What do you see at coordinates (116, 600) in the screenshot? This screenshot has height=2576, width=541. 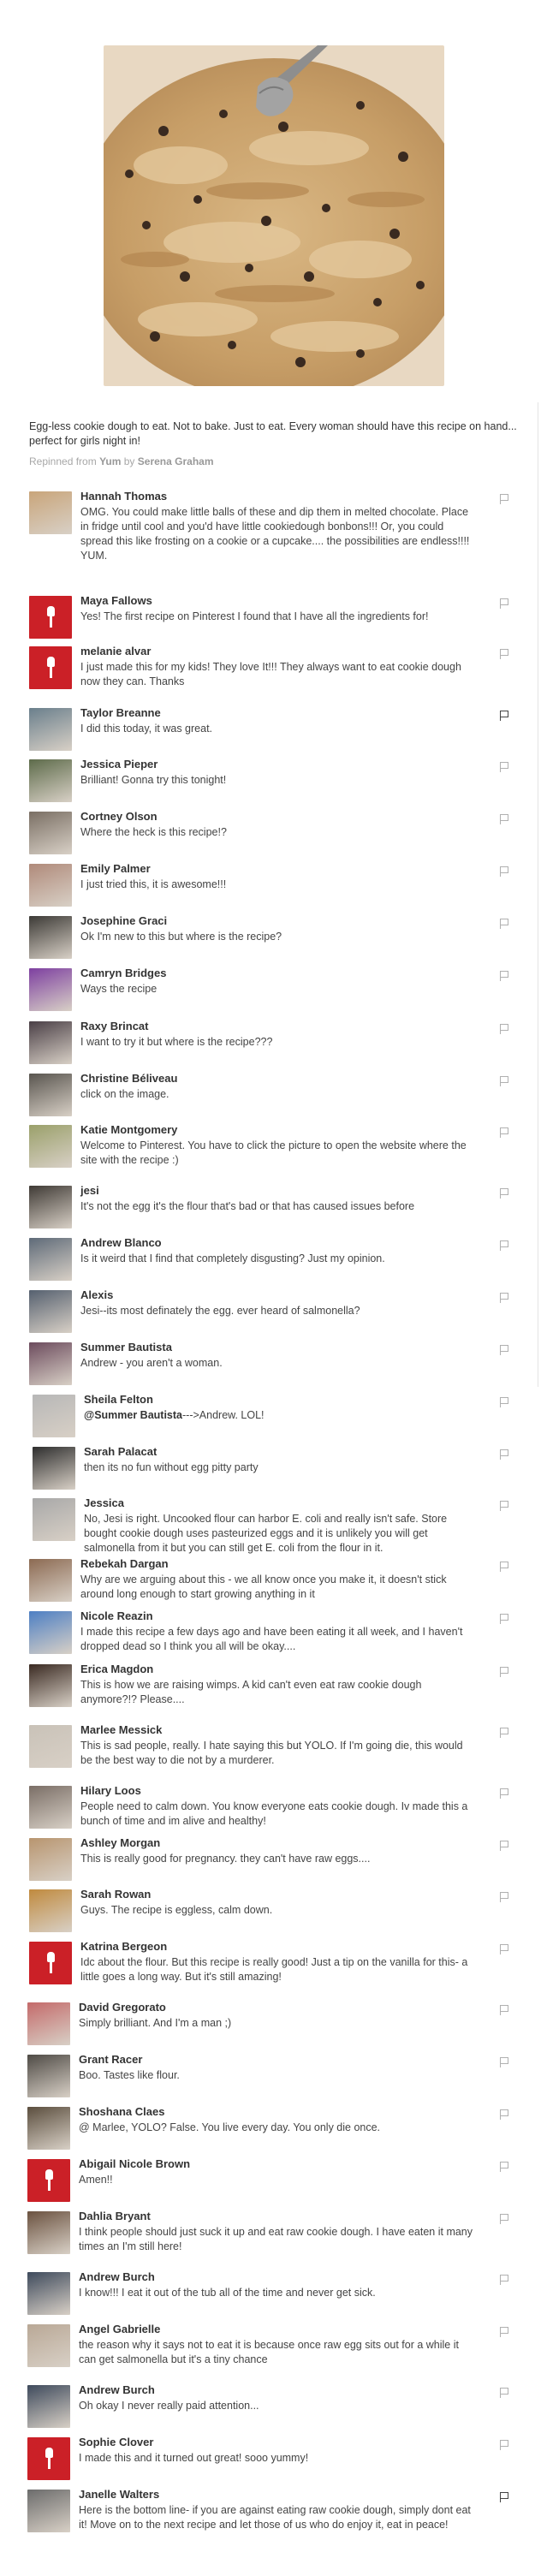 I see `commenter-name: Maya Fallows` at bounding box center [116, 600].